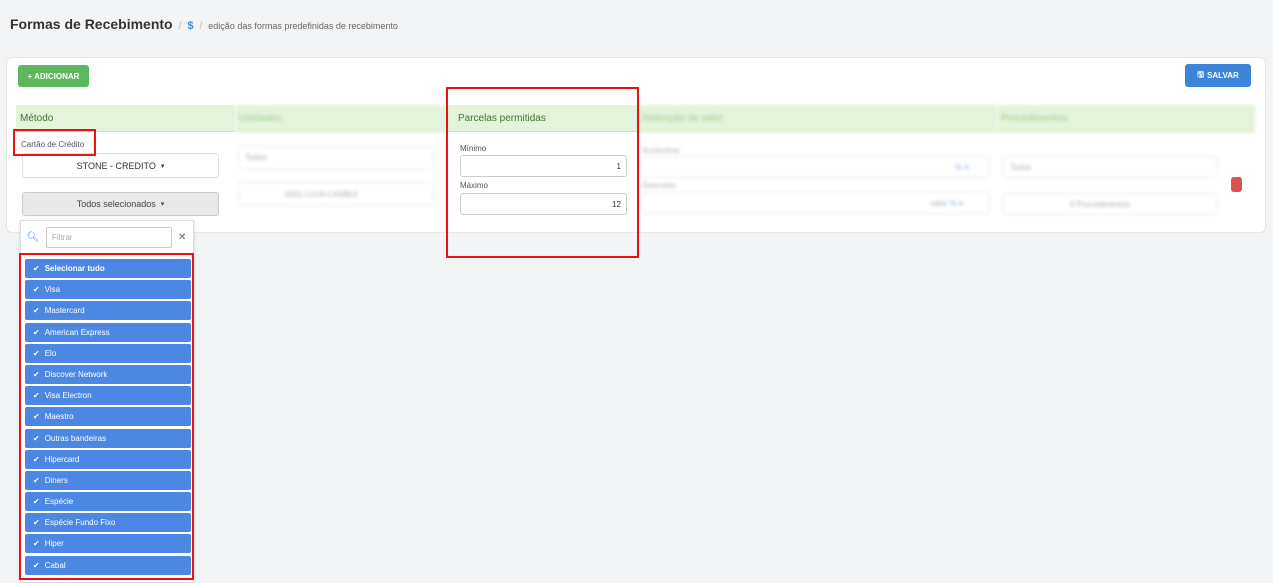 This screenshot has height=583, width=1273. Describe the element at coordinates (116, 204) in the screenshot. I see `card-flags-select-value: Todos selecionados` at that location.